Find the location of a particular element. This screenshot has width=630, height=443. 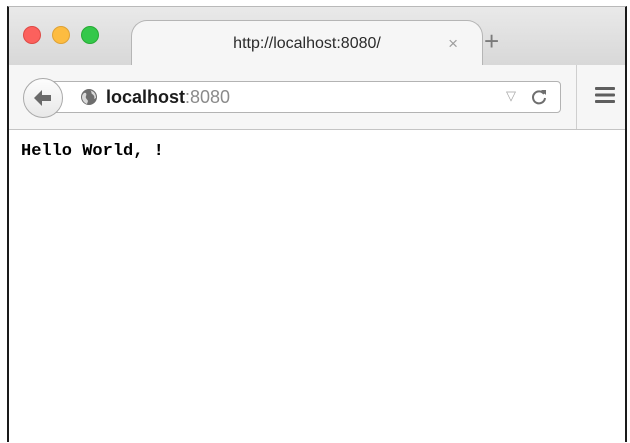

globe-icon is located at coordinates (89, 99).